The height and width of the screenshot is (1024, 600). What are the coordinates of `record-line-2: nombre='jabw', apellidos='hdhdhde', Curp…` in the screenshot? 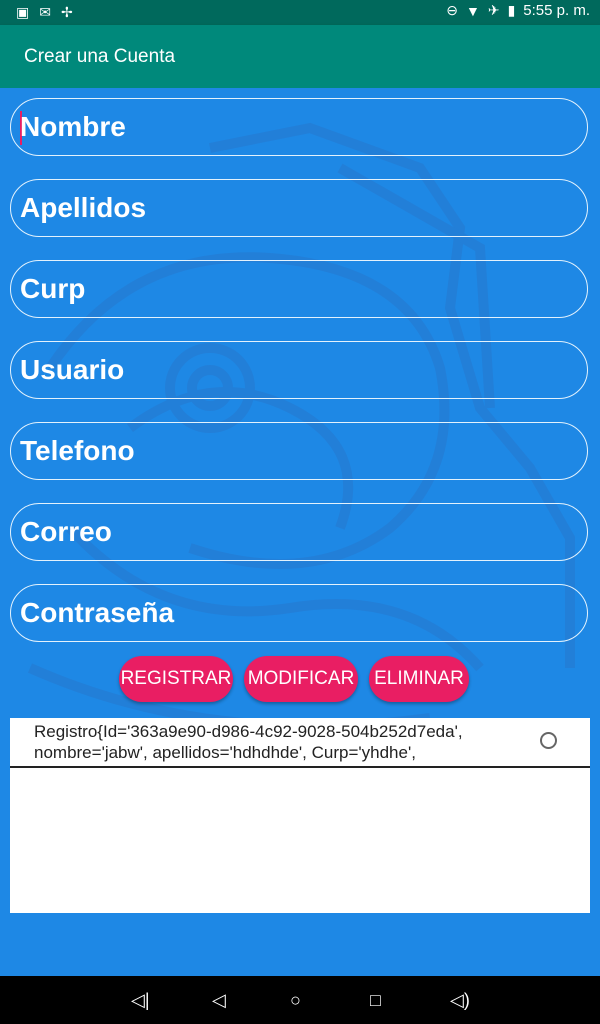 It's located at (225, 752).